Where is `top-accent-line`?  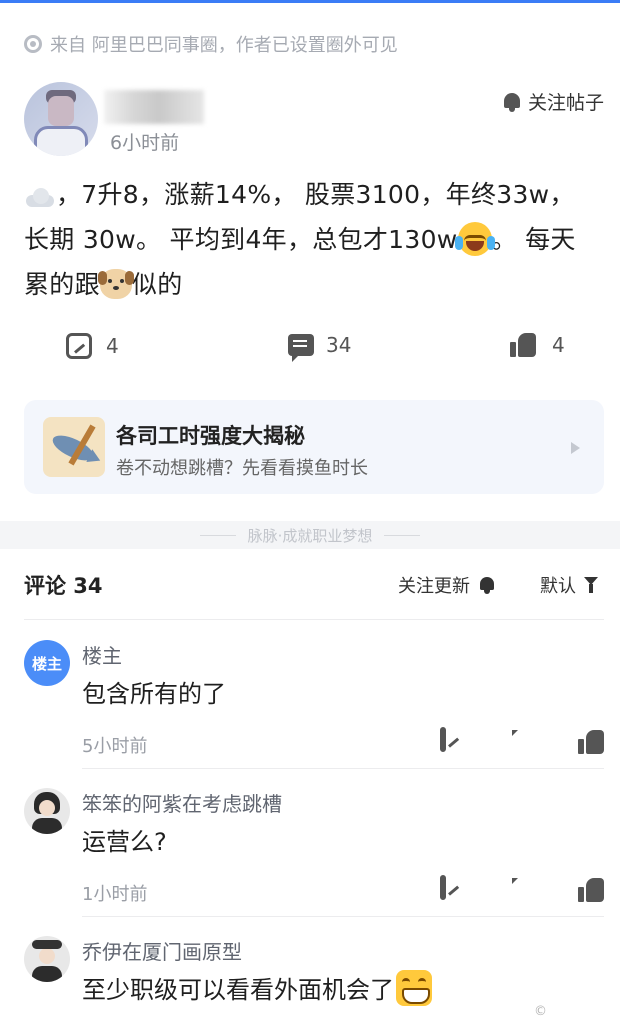
top-accent-line is located at coordinates (310, 1).